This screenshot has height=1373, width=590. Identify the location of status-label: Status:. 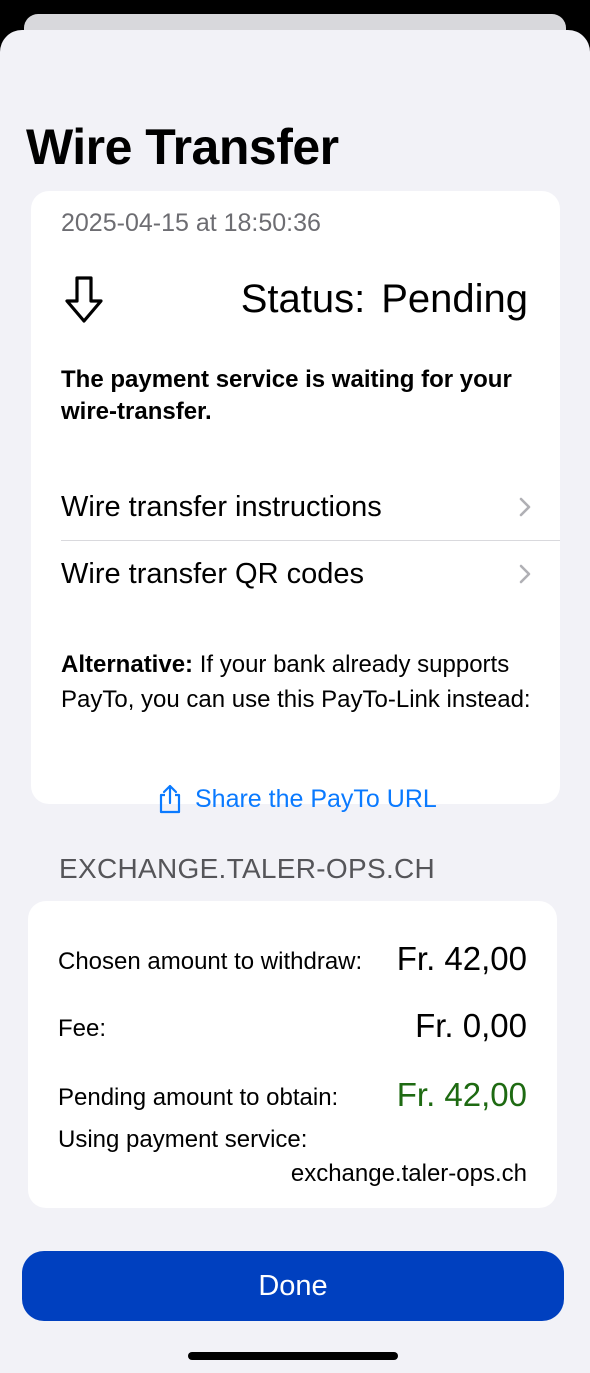
(303, 299).